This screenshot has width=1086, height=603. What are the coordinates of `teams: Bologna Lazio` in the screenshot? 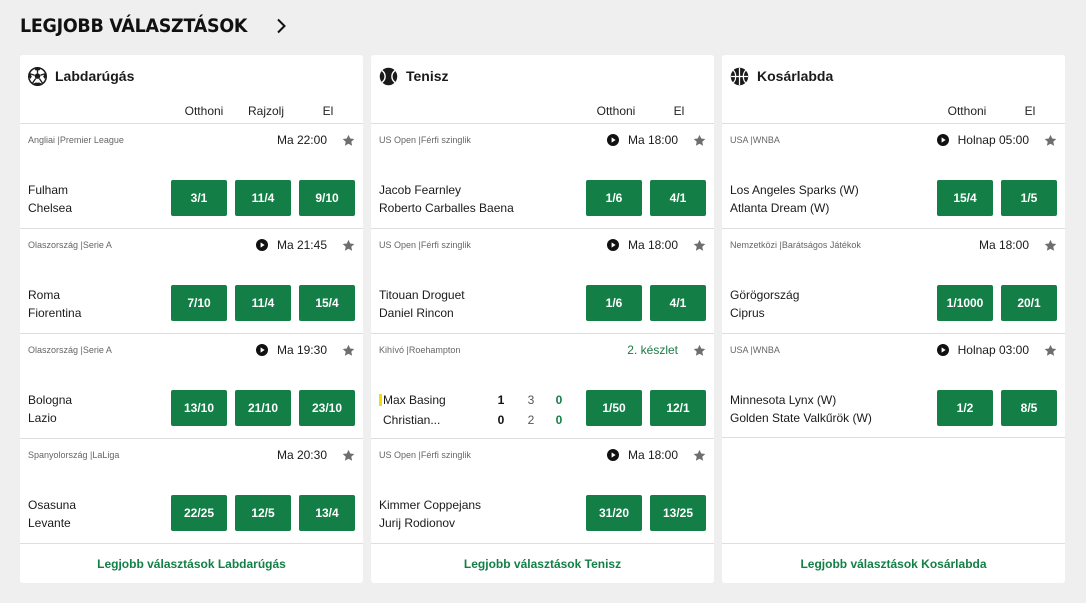 It's located at (50, 409).